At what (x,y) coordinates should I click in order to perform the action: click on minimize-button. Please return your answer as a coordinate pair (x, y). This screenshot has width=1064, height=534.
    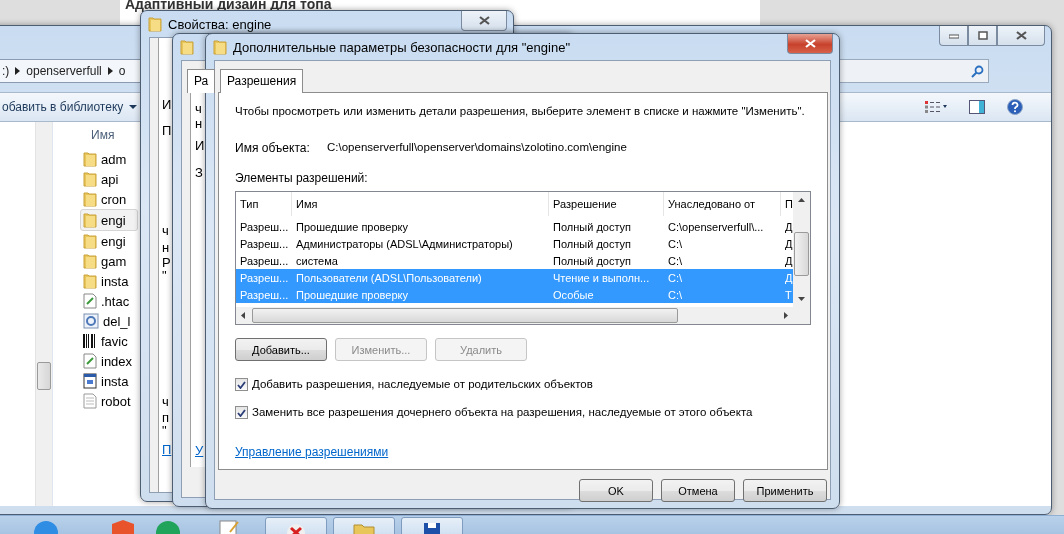
    Looking at the image, I should click on (953, 36).